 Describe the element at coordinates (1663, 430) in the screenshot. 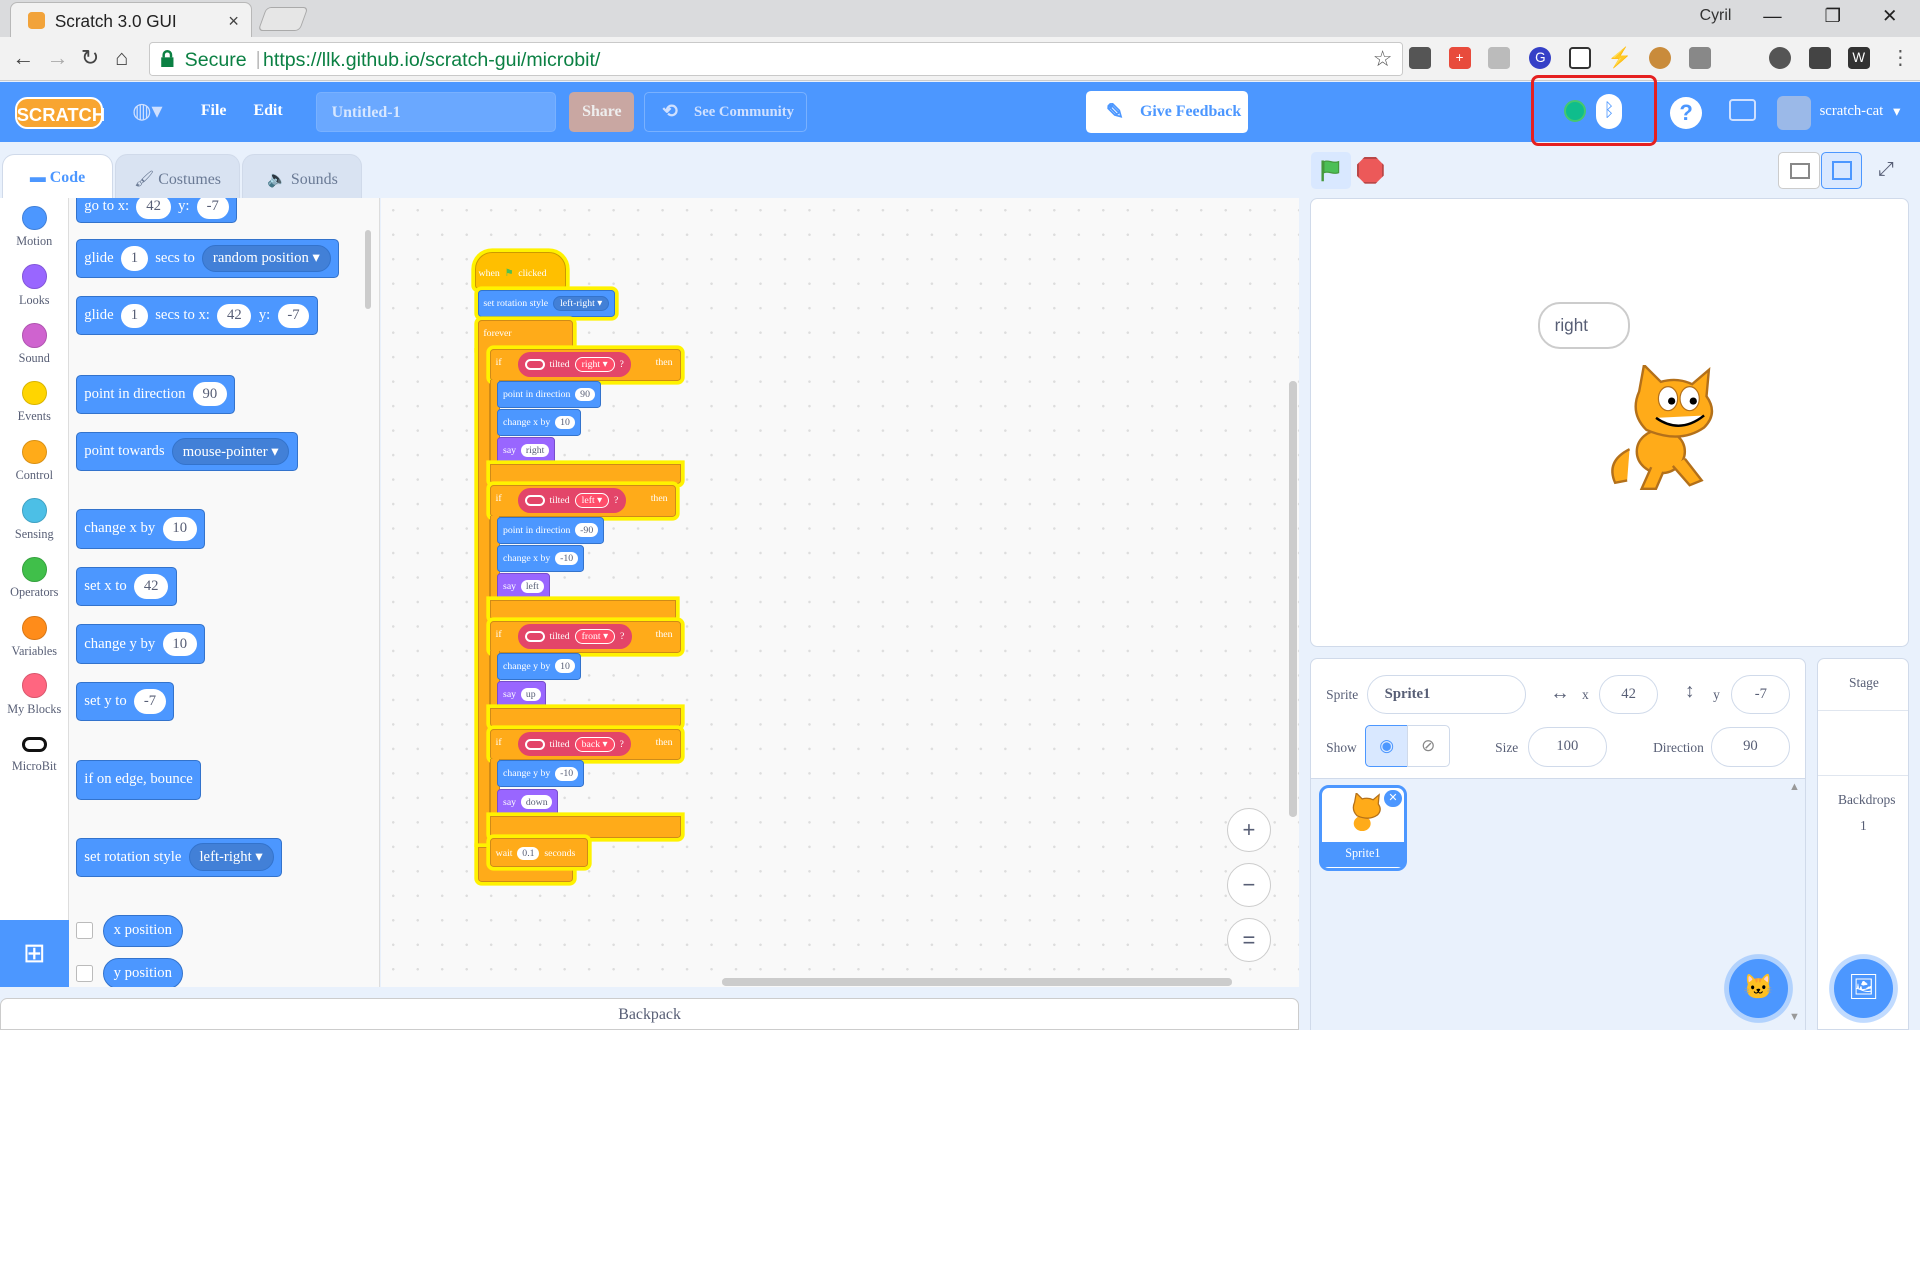

I see `scratch-cat-sprite` at that location.